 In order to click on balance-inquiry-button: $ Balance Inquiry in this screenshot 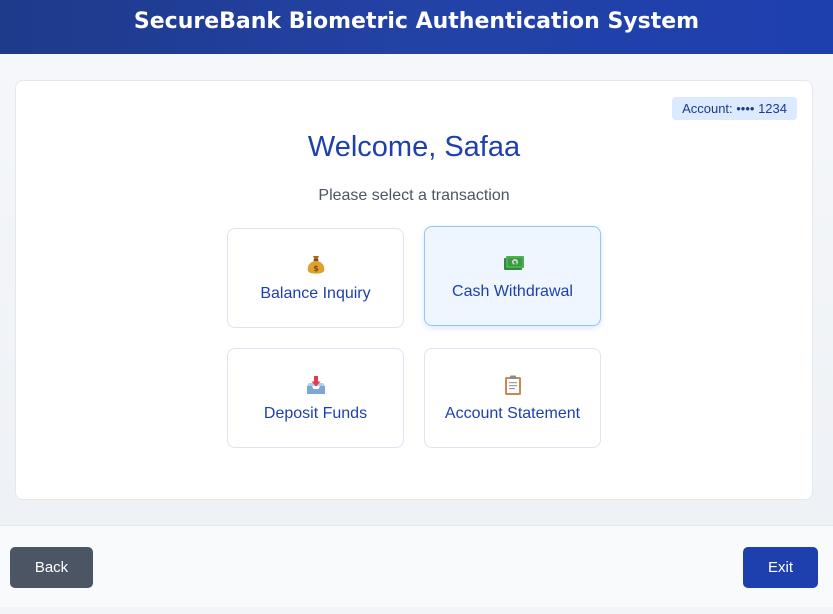, I will do `click(315, 278)`.